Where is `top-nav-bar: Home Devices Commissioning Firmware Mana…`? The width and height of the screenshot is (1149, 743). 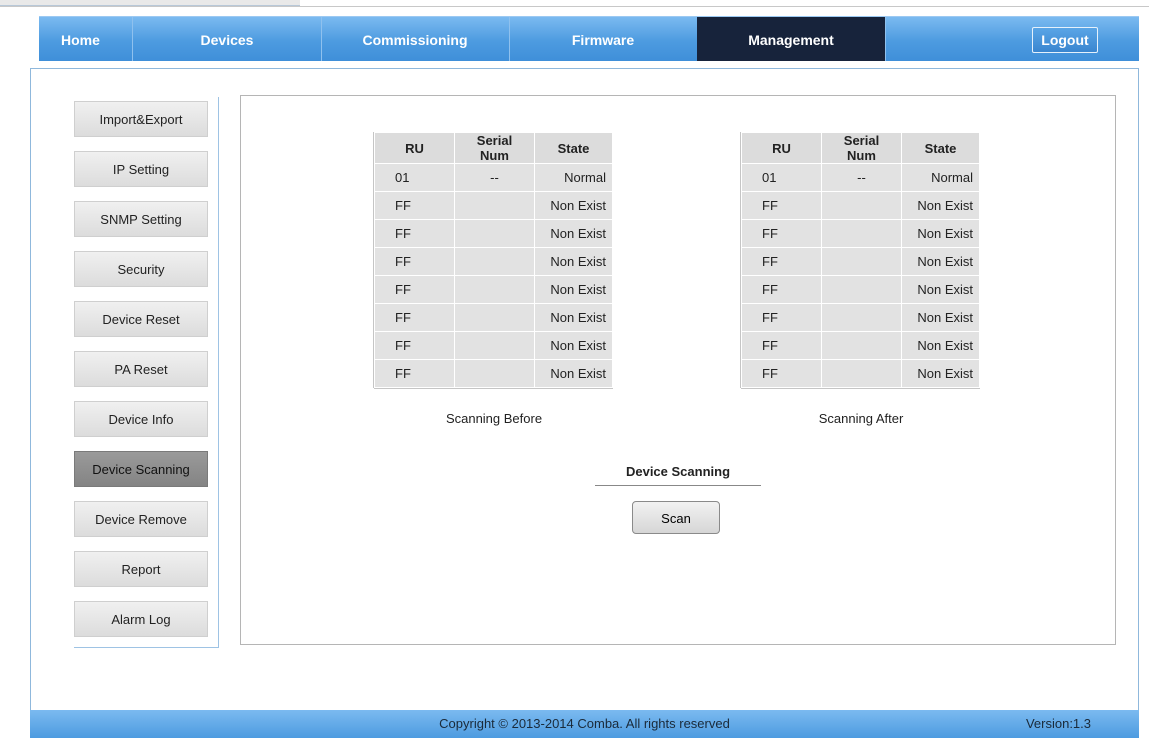 top-nav-bar: Home Devices Commissioning Firmware Mana… is located at coordinates (589, 38).